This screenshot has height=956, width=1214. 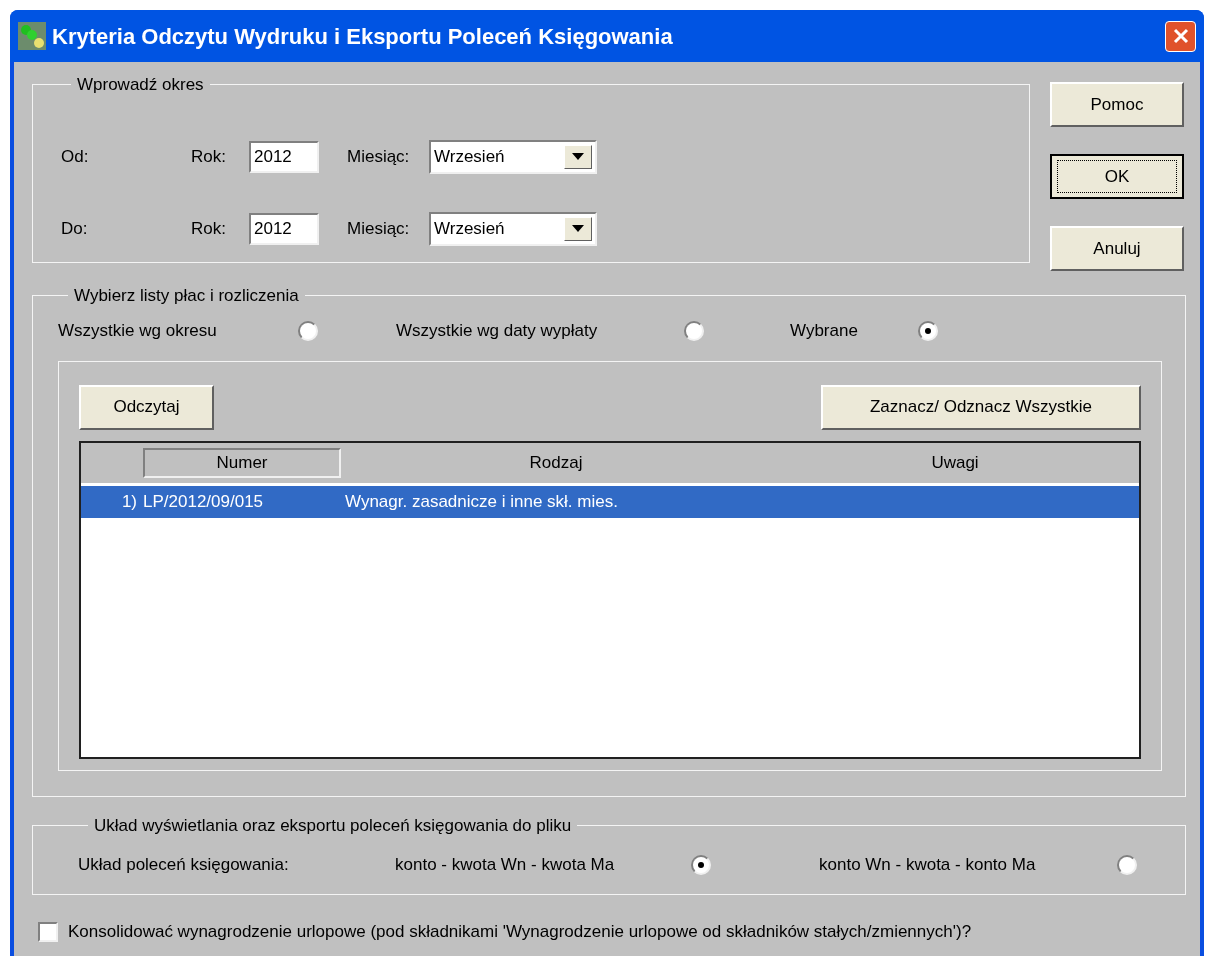 I want to click on group-label: Wybierz listy płac i rozliczenia, so click(x=186, y=296).